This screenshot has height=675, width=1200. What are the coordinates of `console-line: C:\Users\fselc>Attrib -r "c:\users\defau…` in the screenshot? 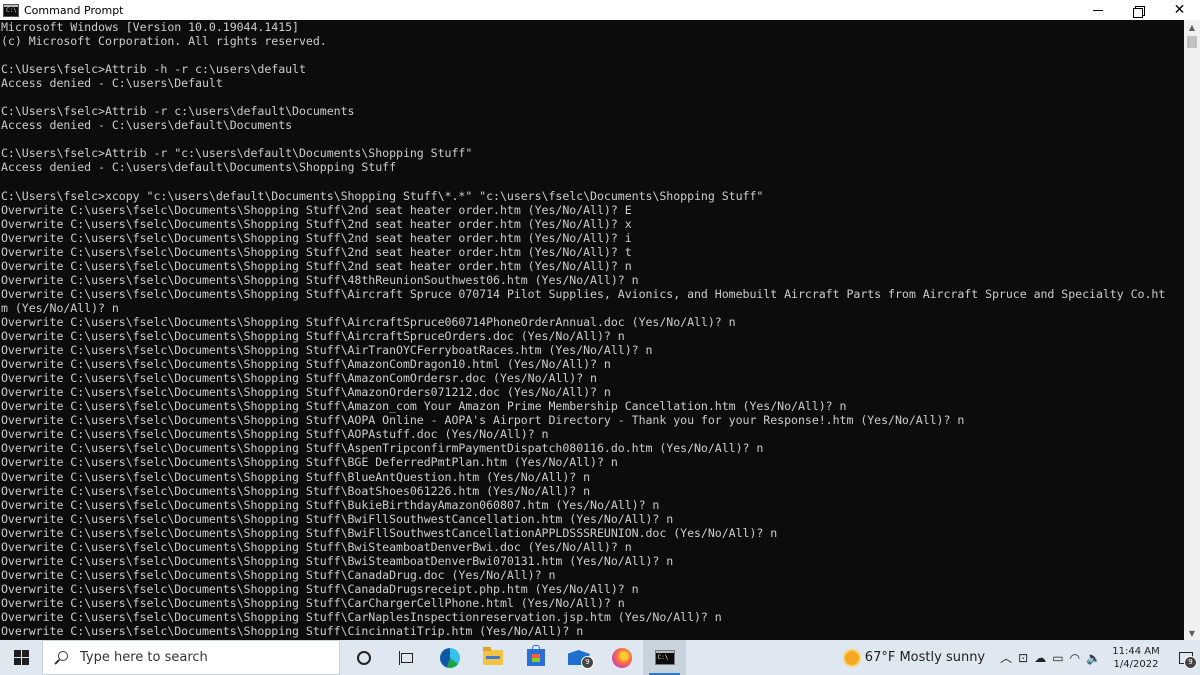 It's located at (237, 153).